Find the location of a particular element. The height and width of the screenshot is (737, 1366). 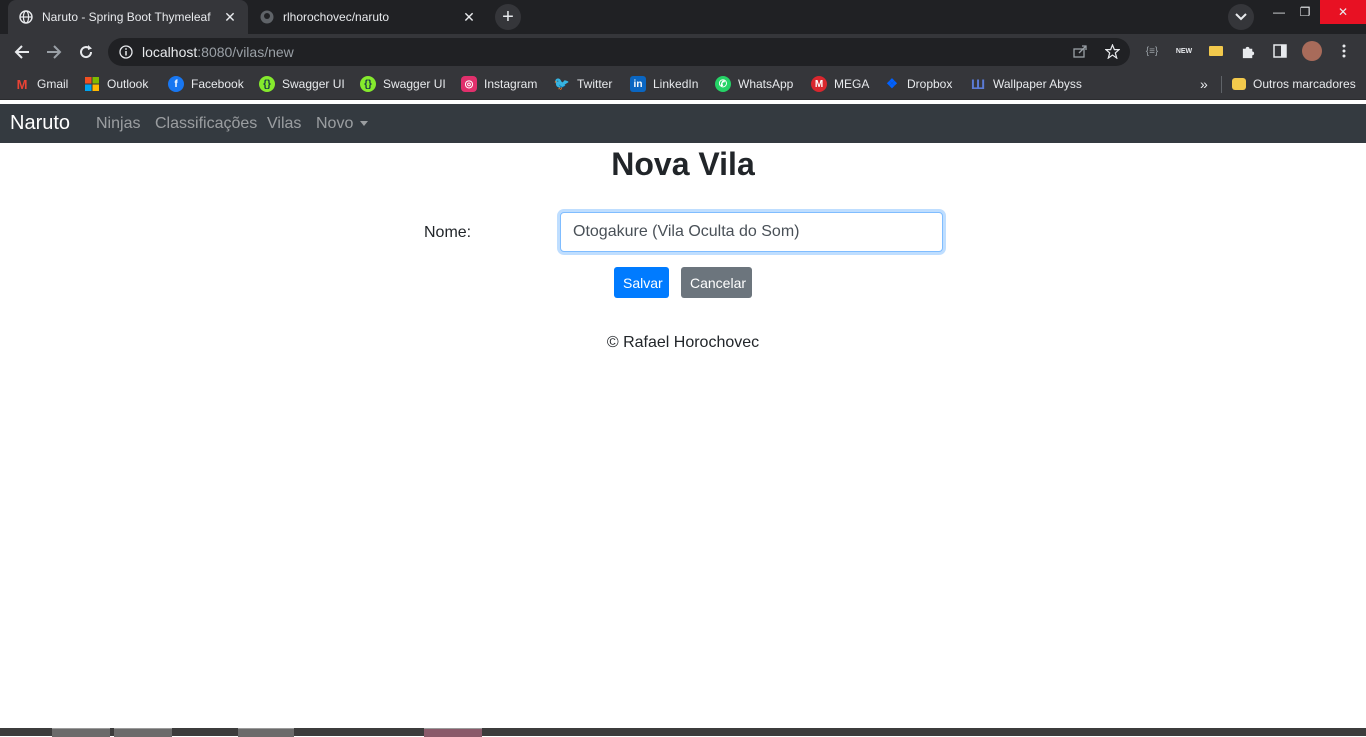

bookmark-label: Instagram is located at coordinates (511, 84).